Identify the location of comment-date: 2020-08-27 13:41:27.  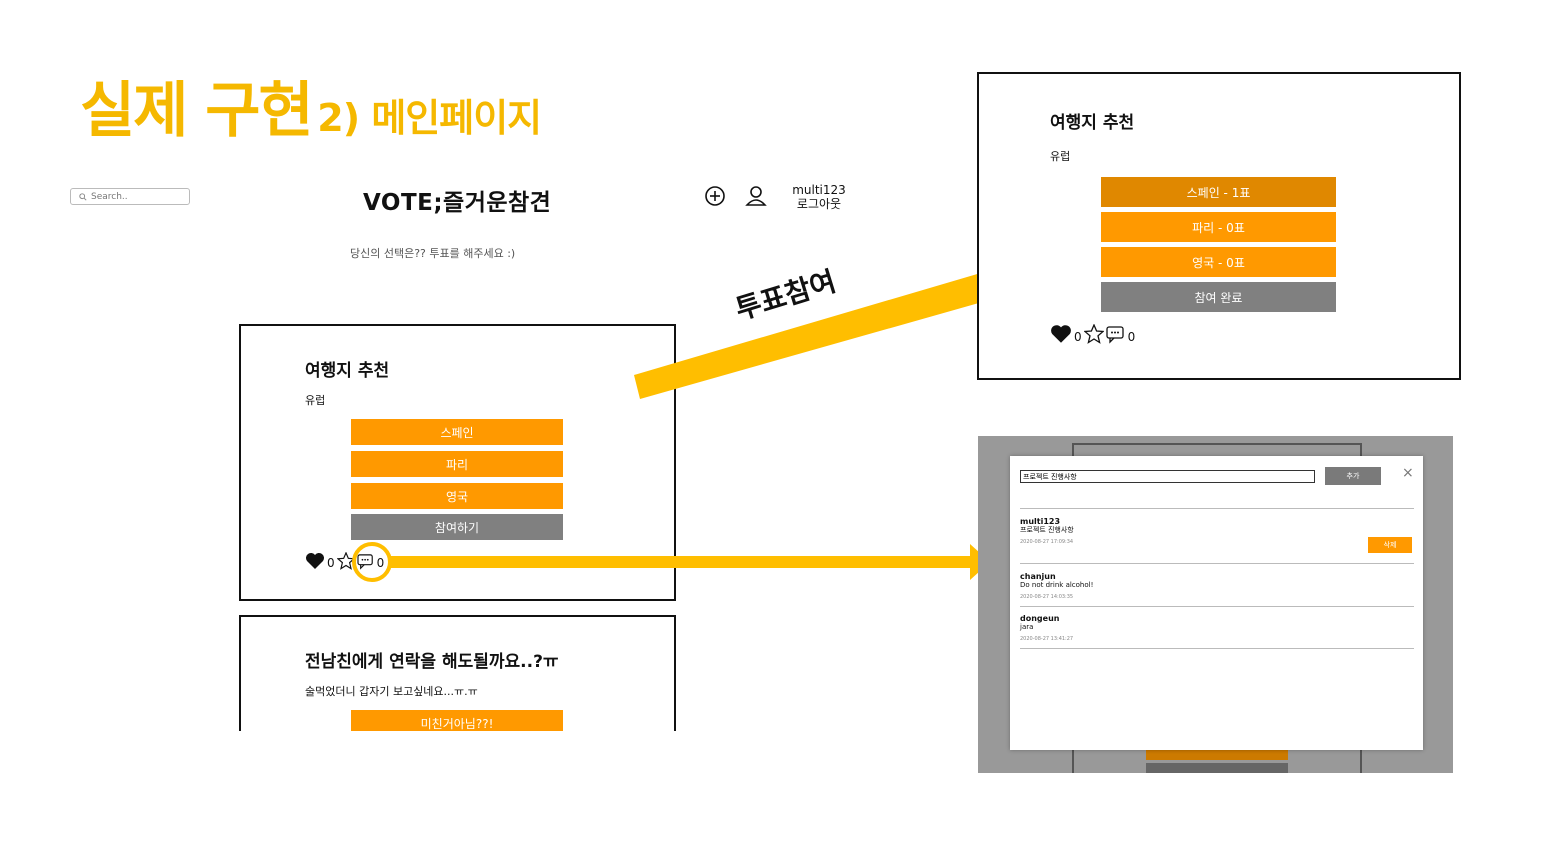
(1047, 639).